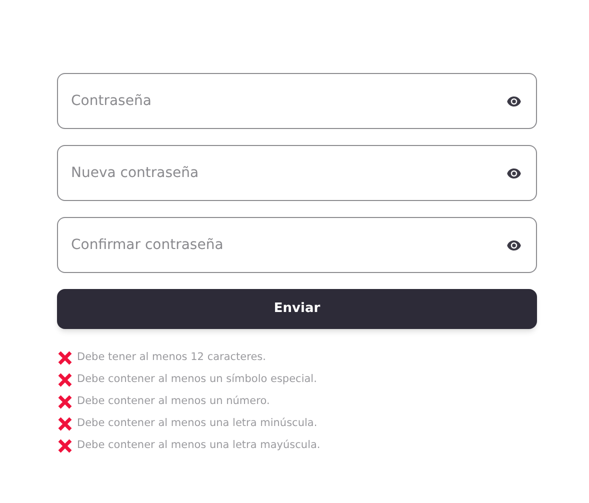 This screenshot has width=589, height=503. Describe the element at coordinates (173, 402) in the screenshot. I see `requirement-text: Debe contener al menos un número.` at that location.